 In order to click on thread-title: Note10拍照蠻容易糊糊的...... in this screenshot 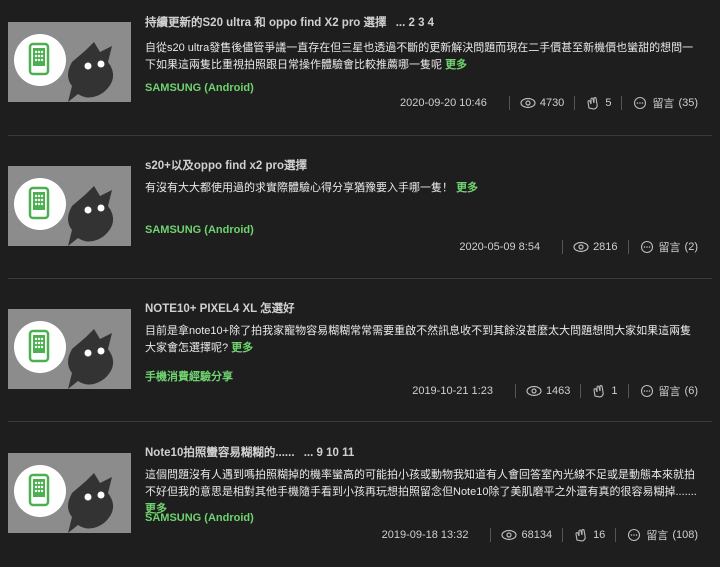, I will do `click(220, 453)`.